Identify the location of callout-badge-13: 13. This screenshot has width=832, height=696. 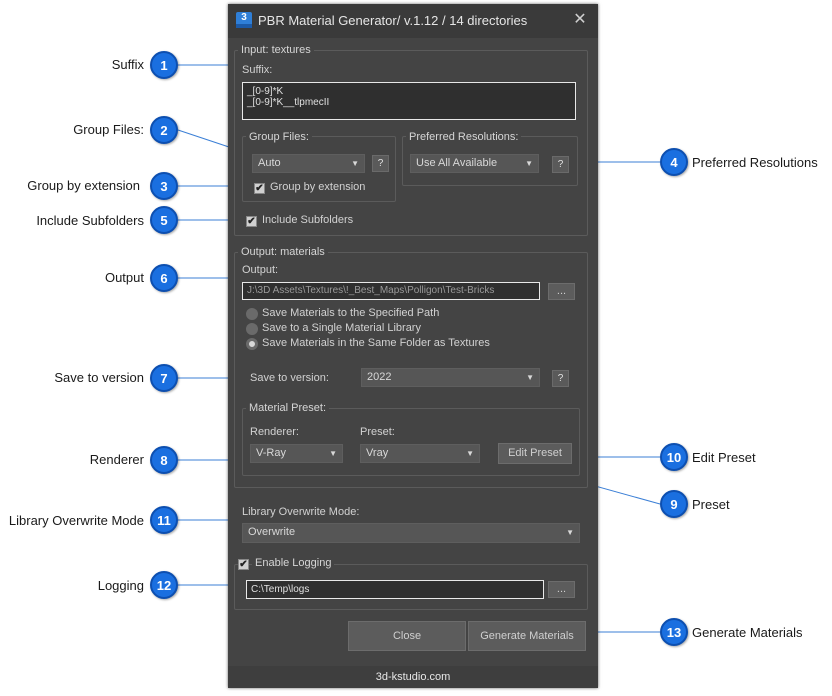
(674, 632).